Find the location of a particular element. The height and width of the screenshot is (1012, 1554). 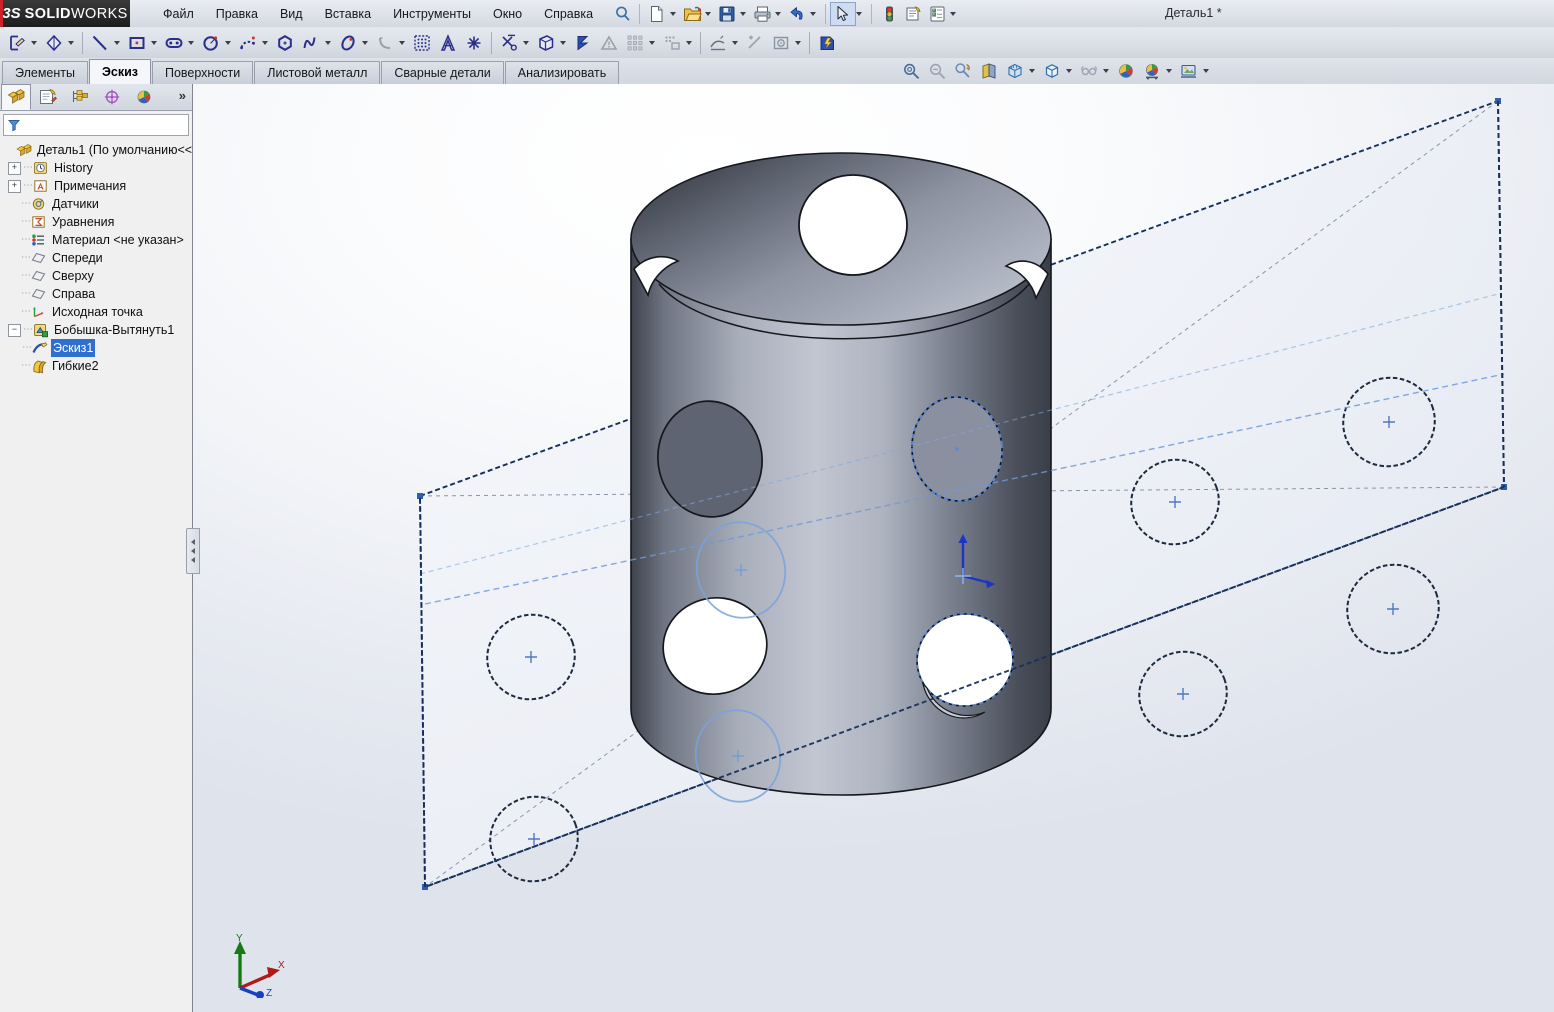

line-dropdown-arrow is located at coordinates (117, 42).